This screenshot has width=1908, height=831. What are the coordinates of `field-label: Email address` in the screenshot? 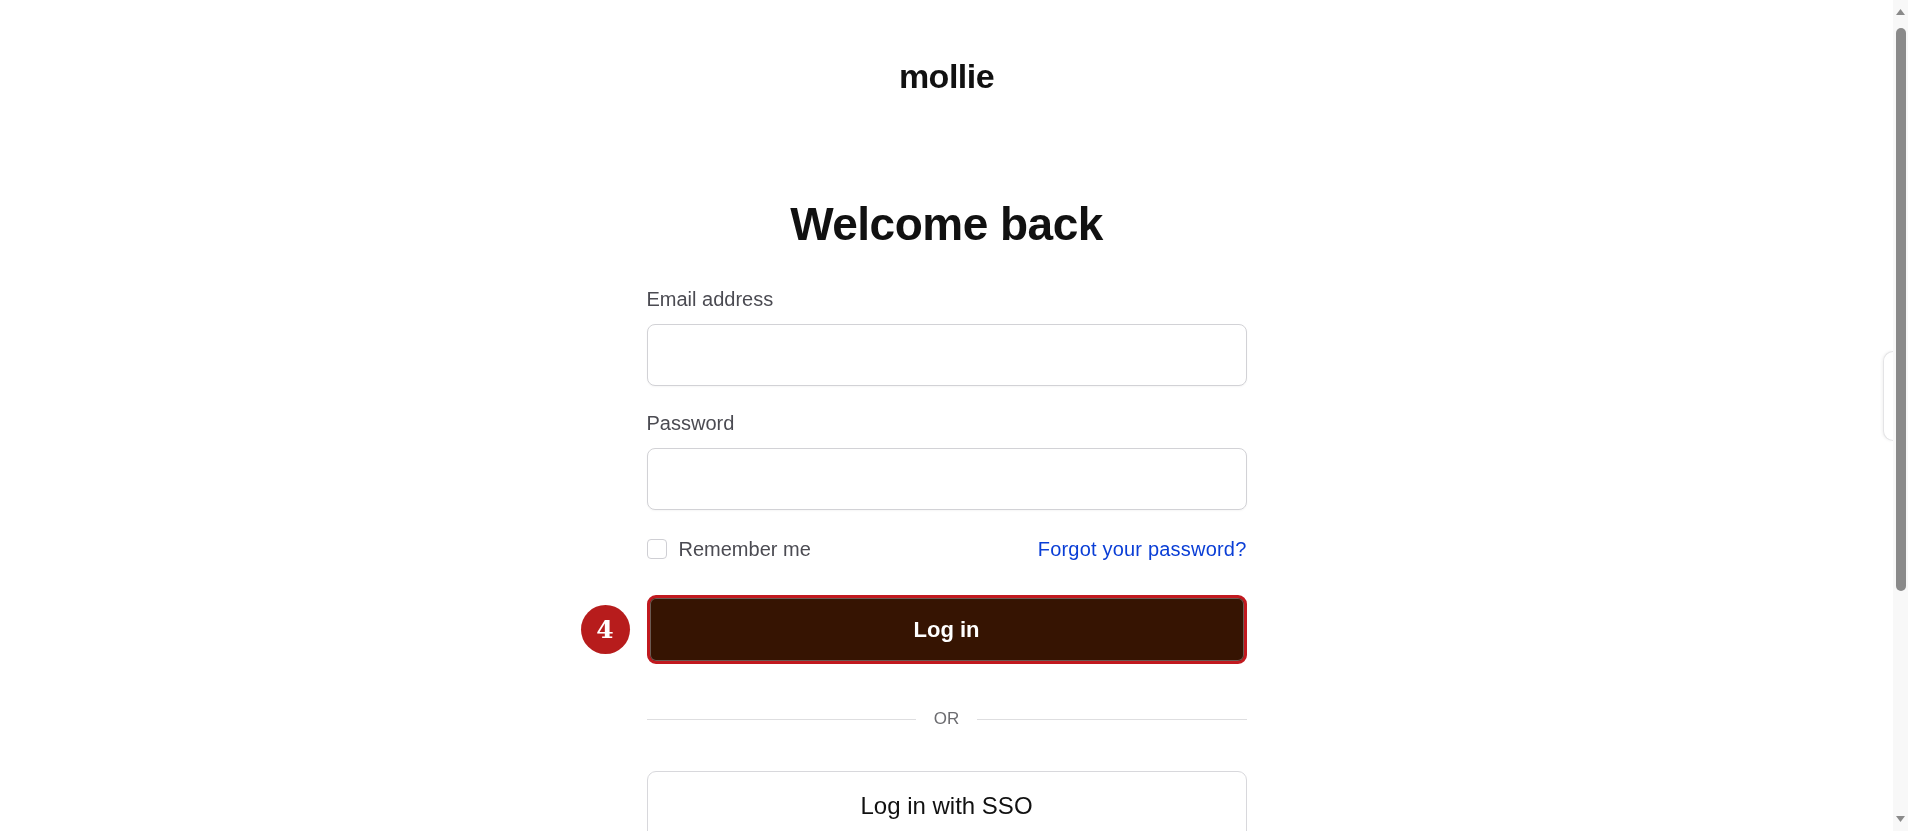 It's located at (710, 299).